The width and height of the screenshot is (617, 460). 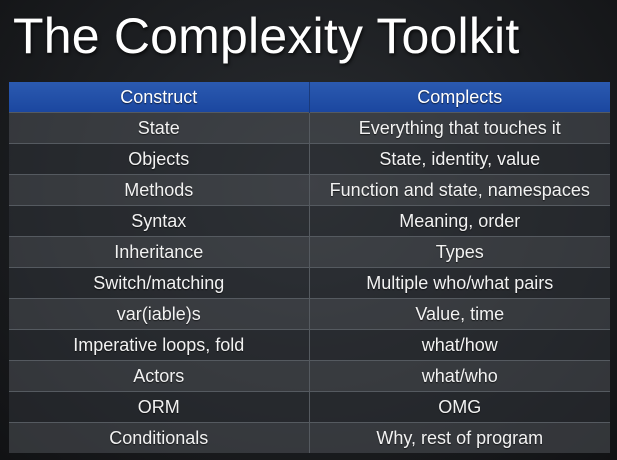 I want to click on complects-cell: Types, so click(x=459, y=252).